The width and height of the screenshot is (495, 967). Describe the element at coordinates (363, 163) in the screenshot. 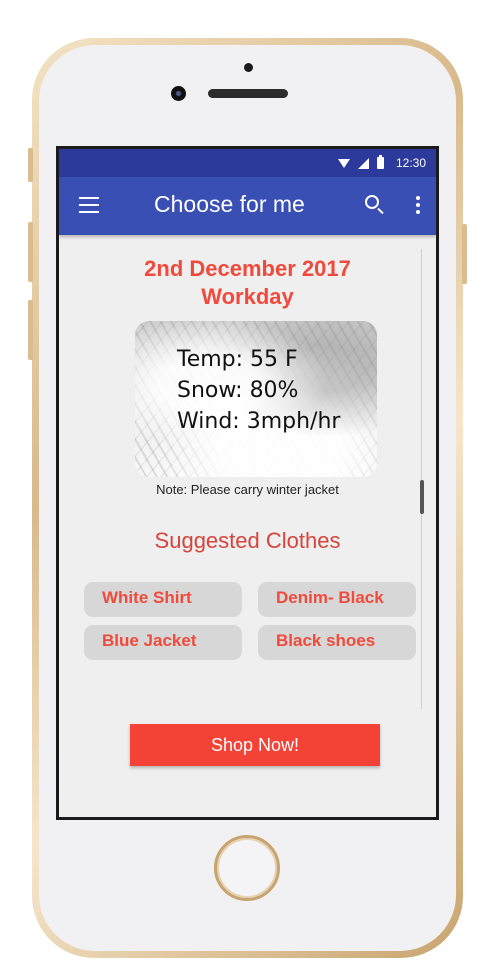

I see `signal-icon` at that location.